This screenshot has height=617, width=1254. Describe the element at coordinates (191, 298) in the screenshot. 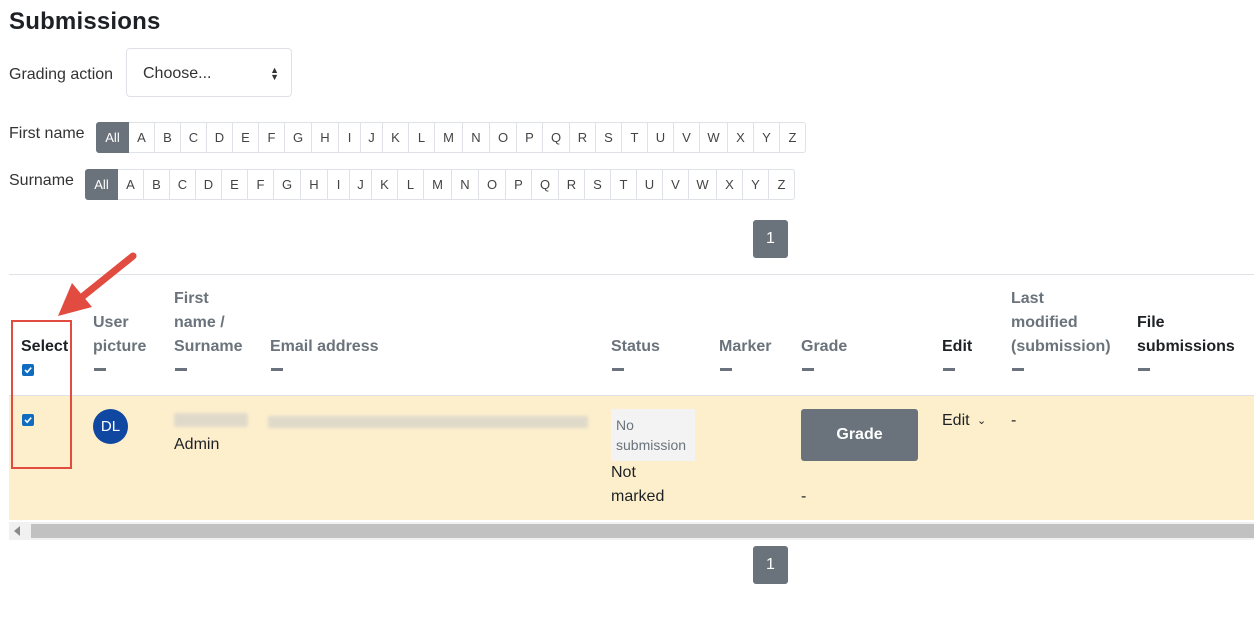

I see `header-name-line1: First` at that location.